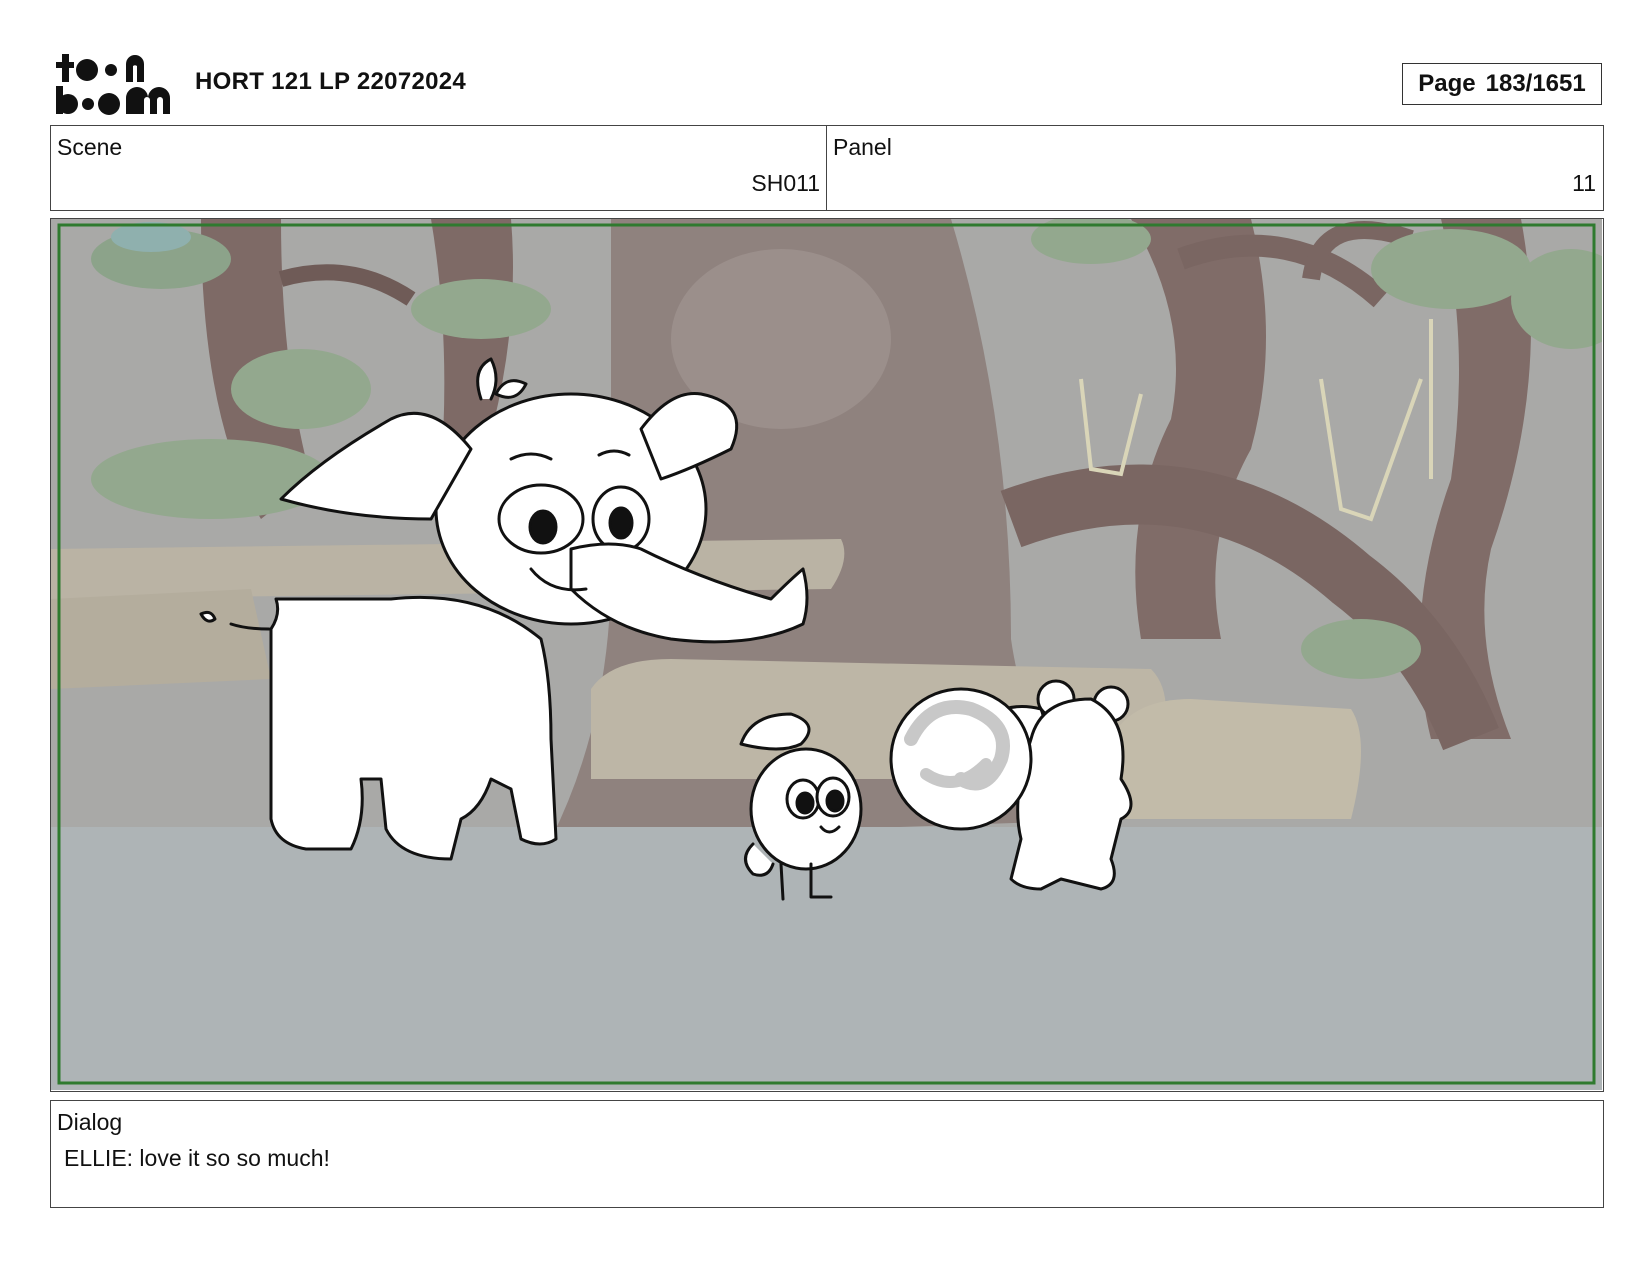  Describe the element at coordinates (785, 183) in the screenshot. I see `scene-value: SH011` at that location.